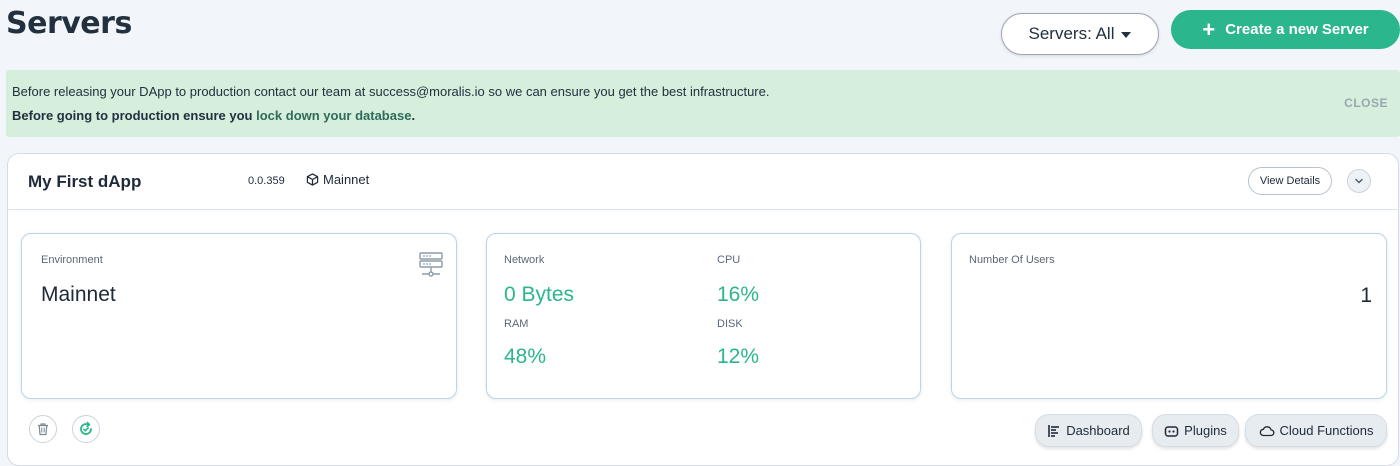  I want to click on cpu-stat-value: 16%, so click(738, 294).